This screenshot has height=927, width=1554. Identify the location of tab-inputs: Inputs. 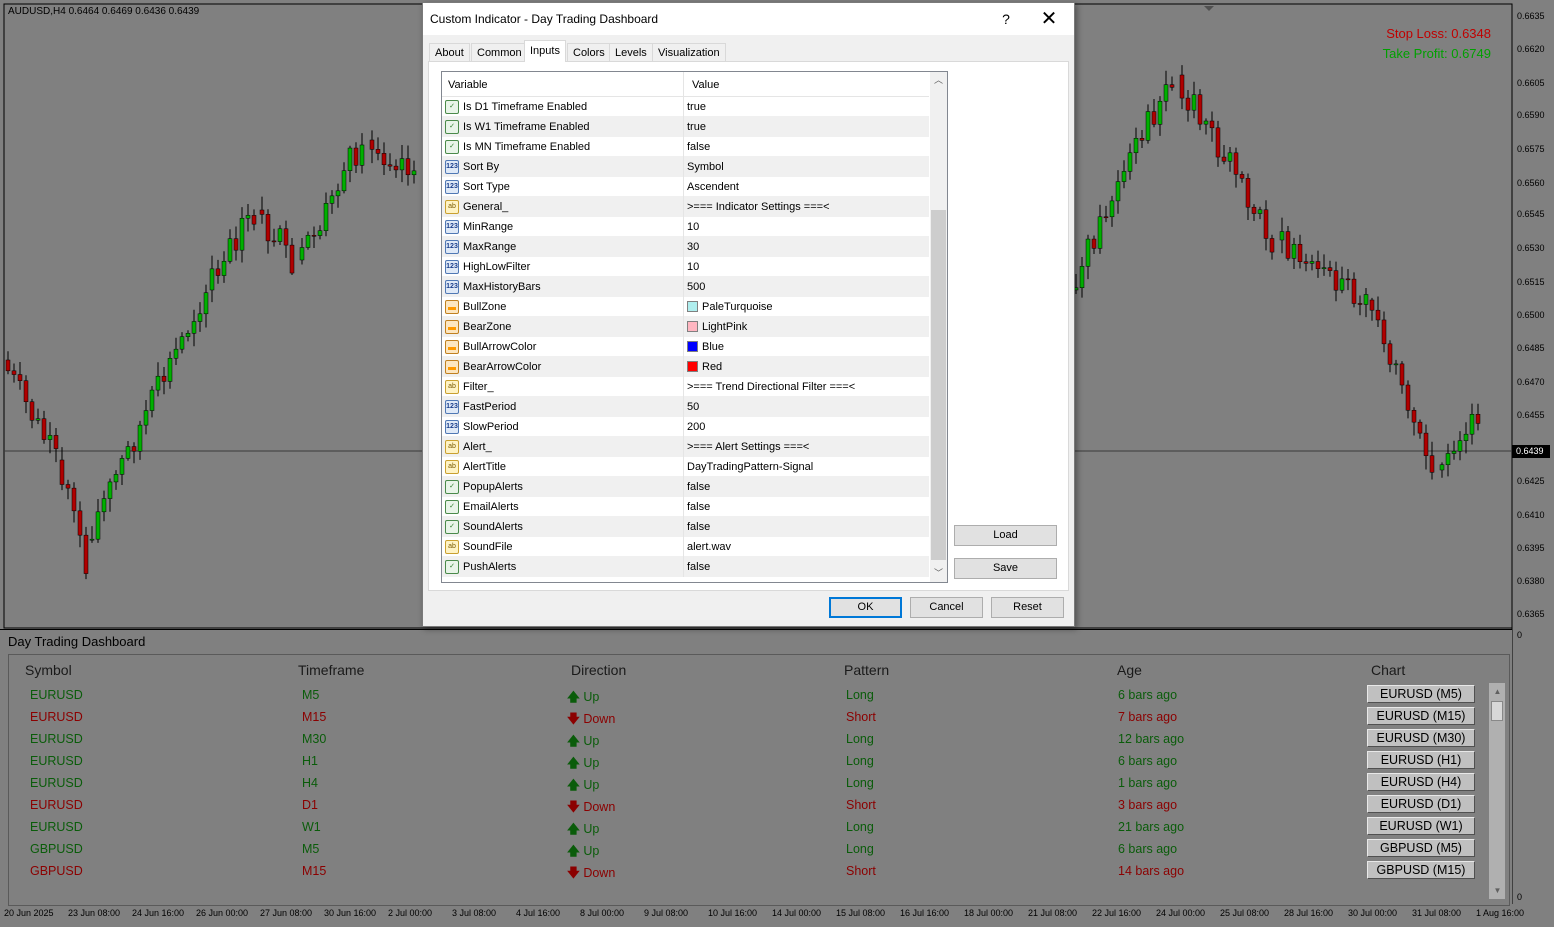
(545, 51).